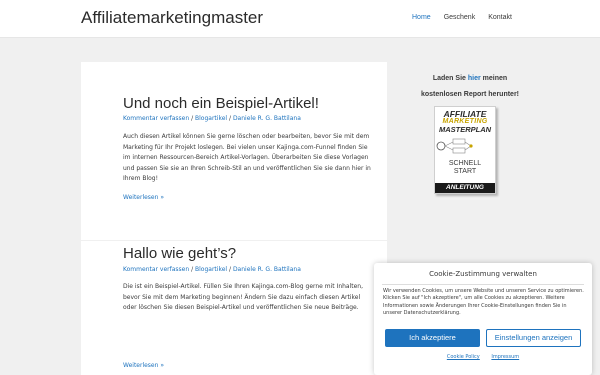 Image resolution: width=600 pixels, height=375 pixels. I want to click on book-title-line: MASTERPLAN, so click(465, 129).